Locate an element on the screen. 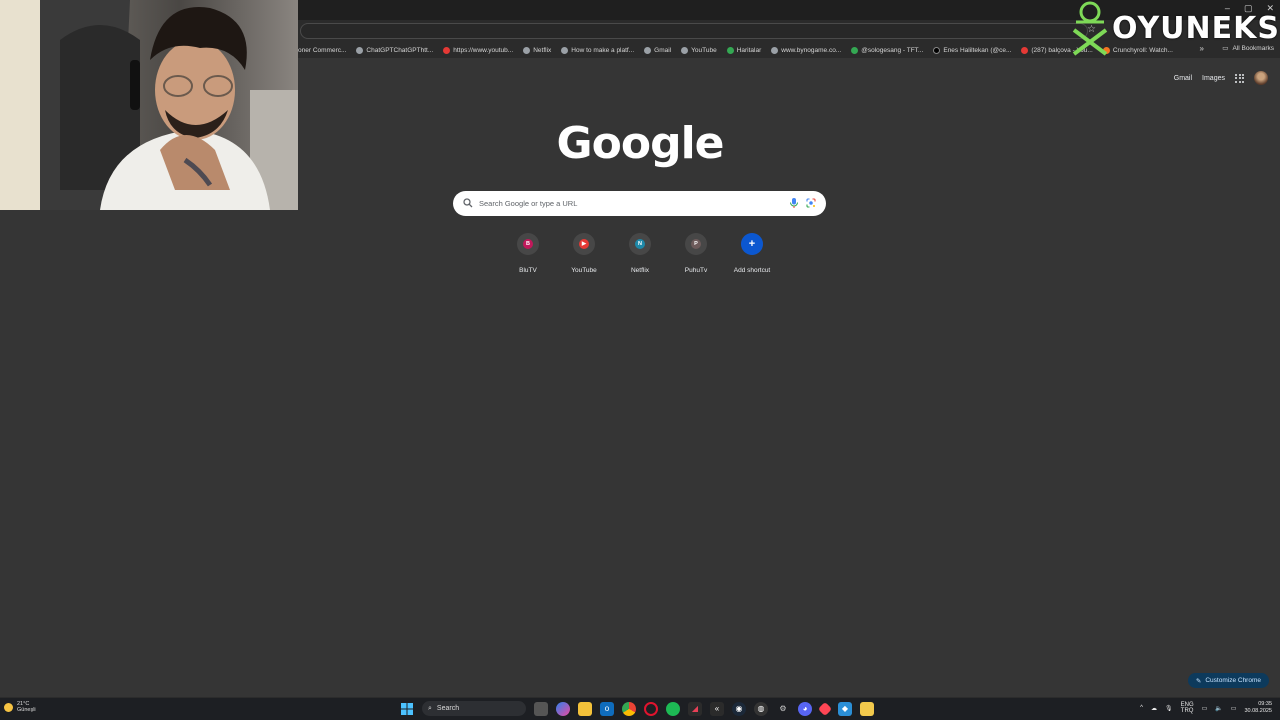 The width and height of the screenshot is (1280, 720). clock: 09:35 30.08.2025 is located at coordinates (1258, 708).